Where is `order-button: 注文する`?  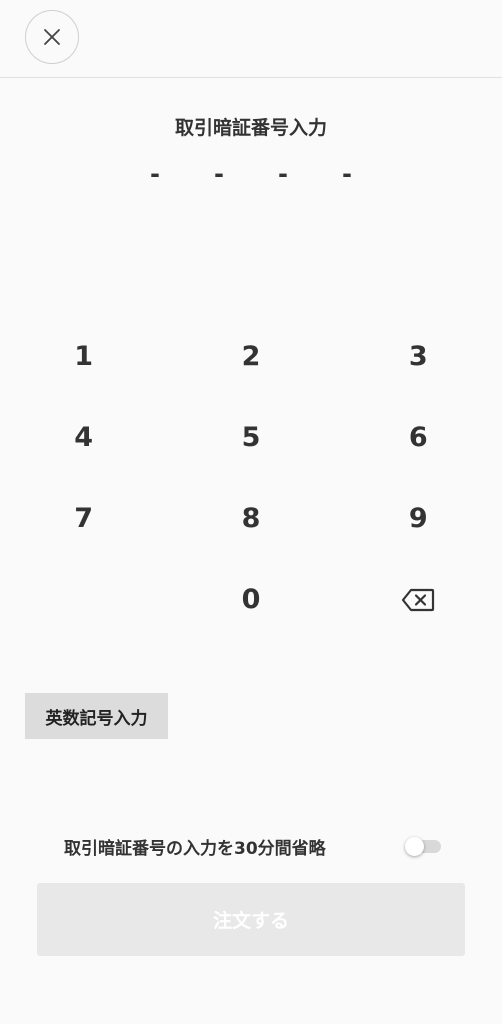
order-button: 注文する is located at coordinates (251, 919).